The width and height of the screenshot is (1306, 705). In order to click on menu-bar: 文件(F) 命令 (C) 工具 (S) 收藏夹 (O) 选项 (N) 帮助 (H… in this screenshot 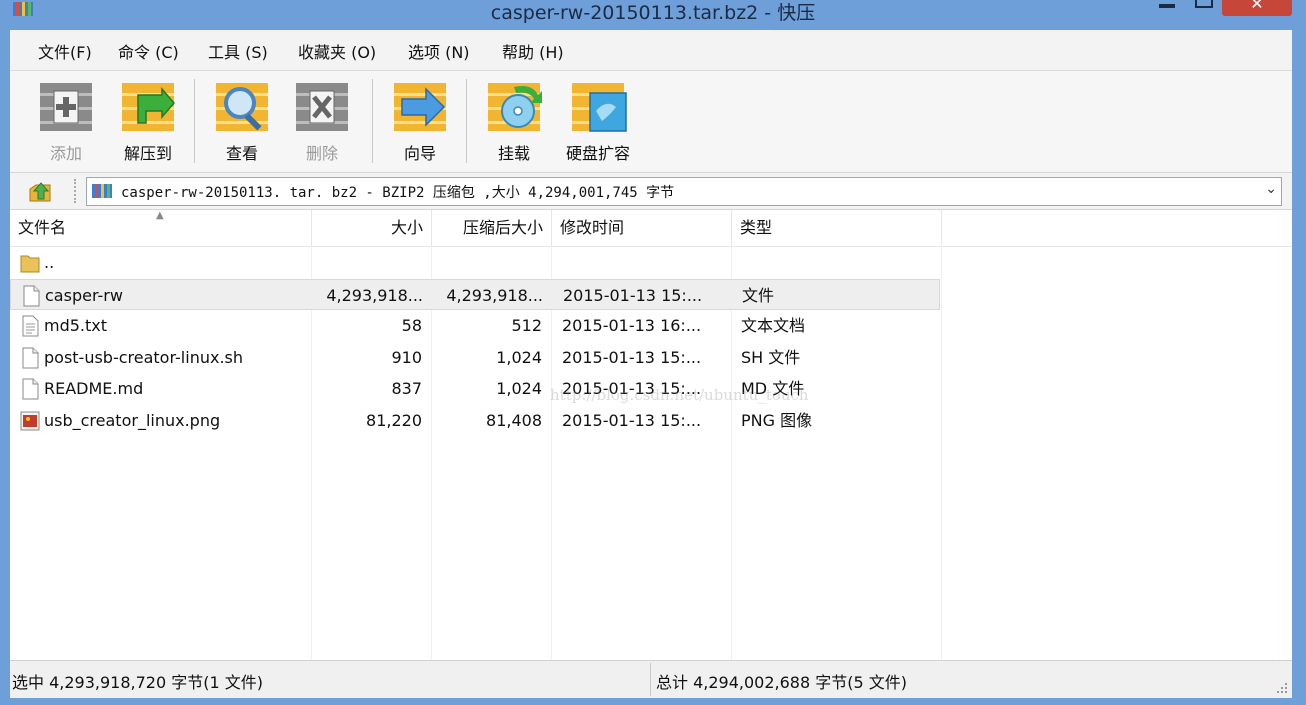, I will do `click(651, 50)`.